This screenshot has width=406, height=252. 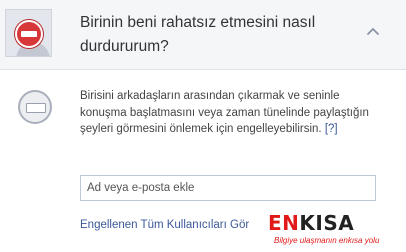 I want to click on watermark-logo-part1: EN, so click(x=284, y=223).